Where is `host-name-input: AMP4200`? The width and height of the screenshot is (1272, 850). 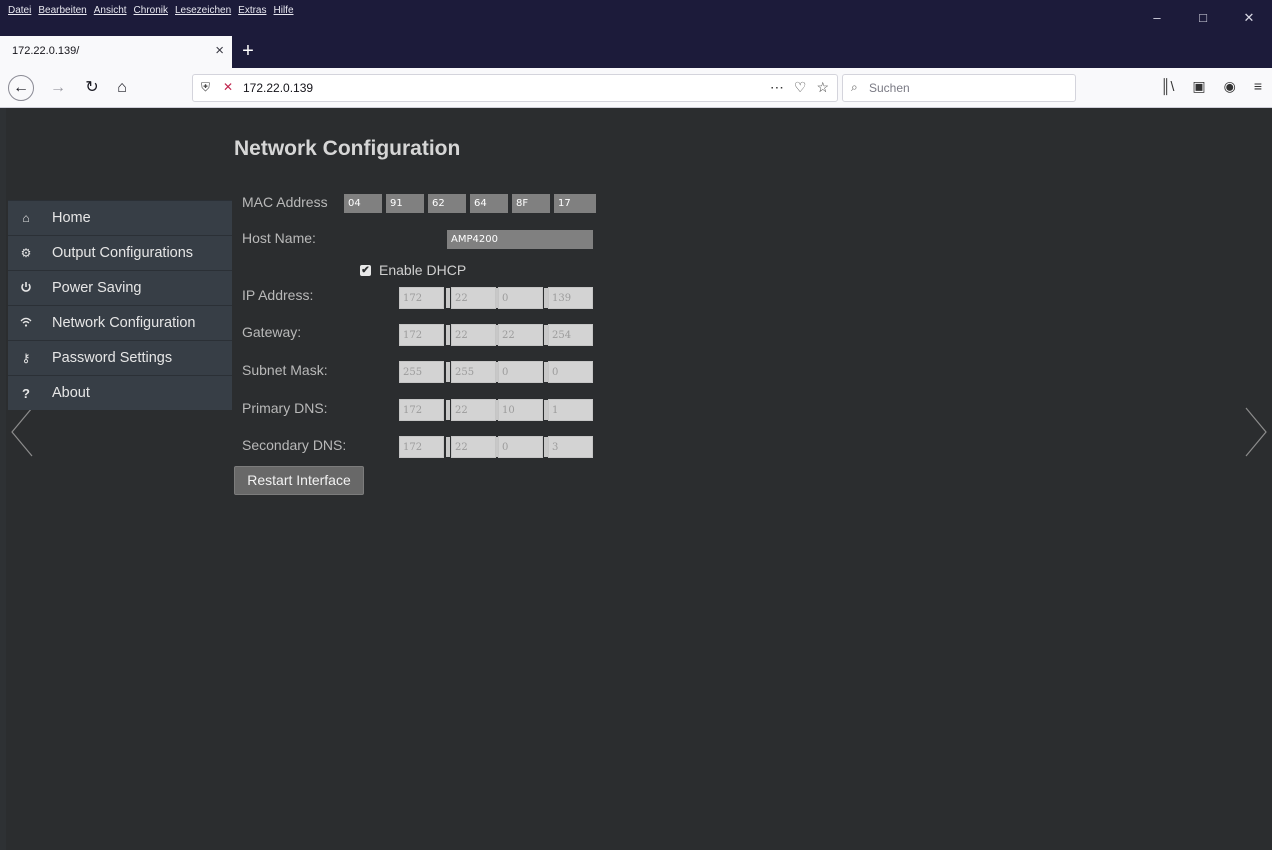
host-name-input: AMP4200 is located at coordinates (520, 239).